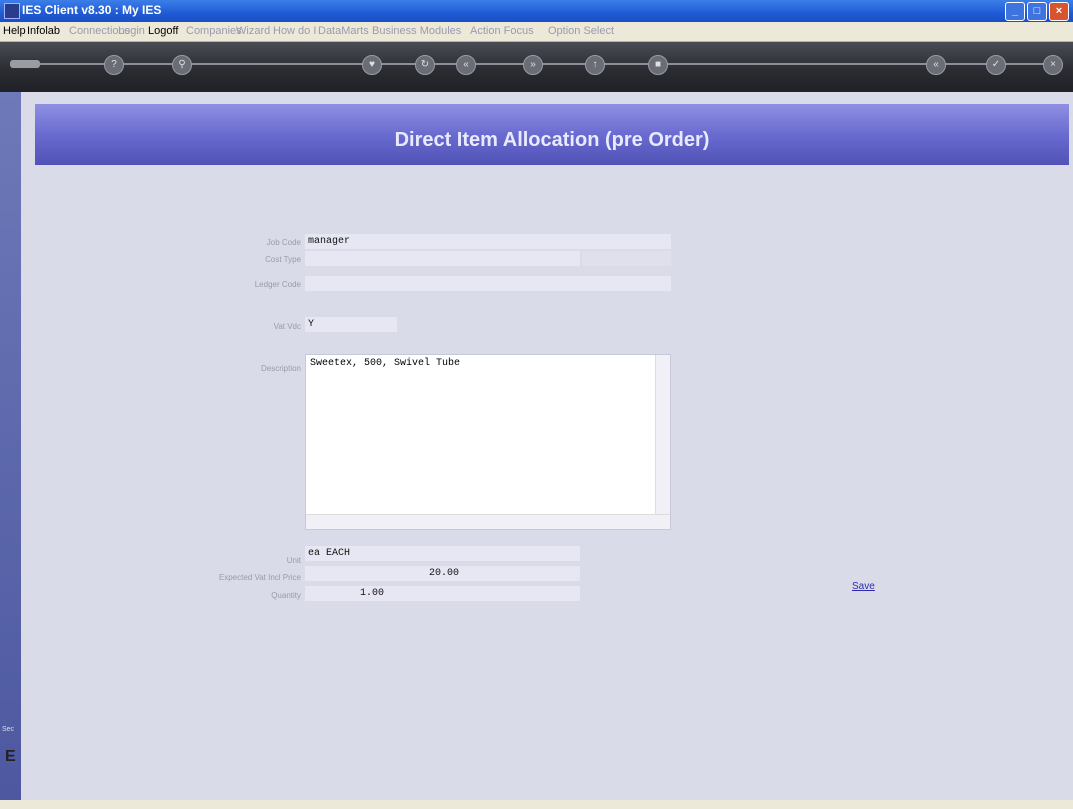  Describe the element at coordinates (488, 521) in the screenshot. I see `horizontal-scrollbar` at that location.